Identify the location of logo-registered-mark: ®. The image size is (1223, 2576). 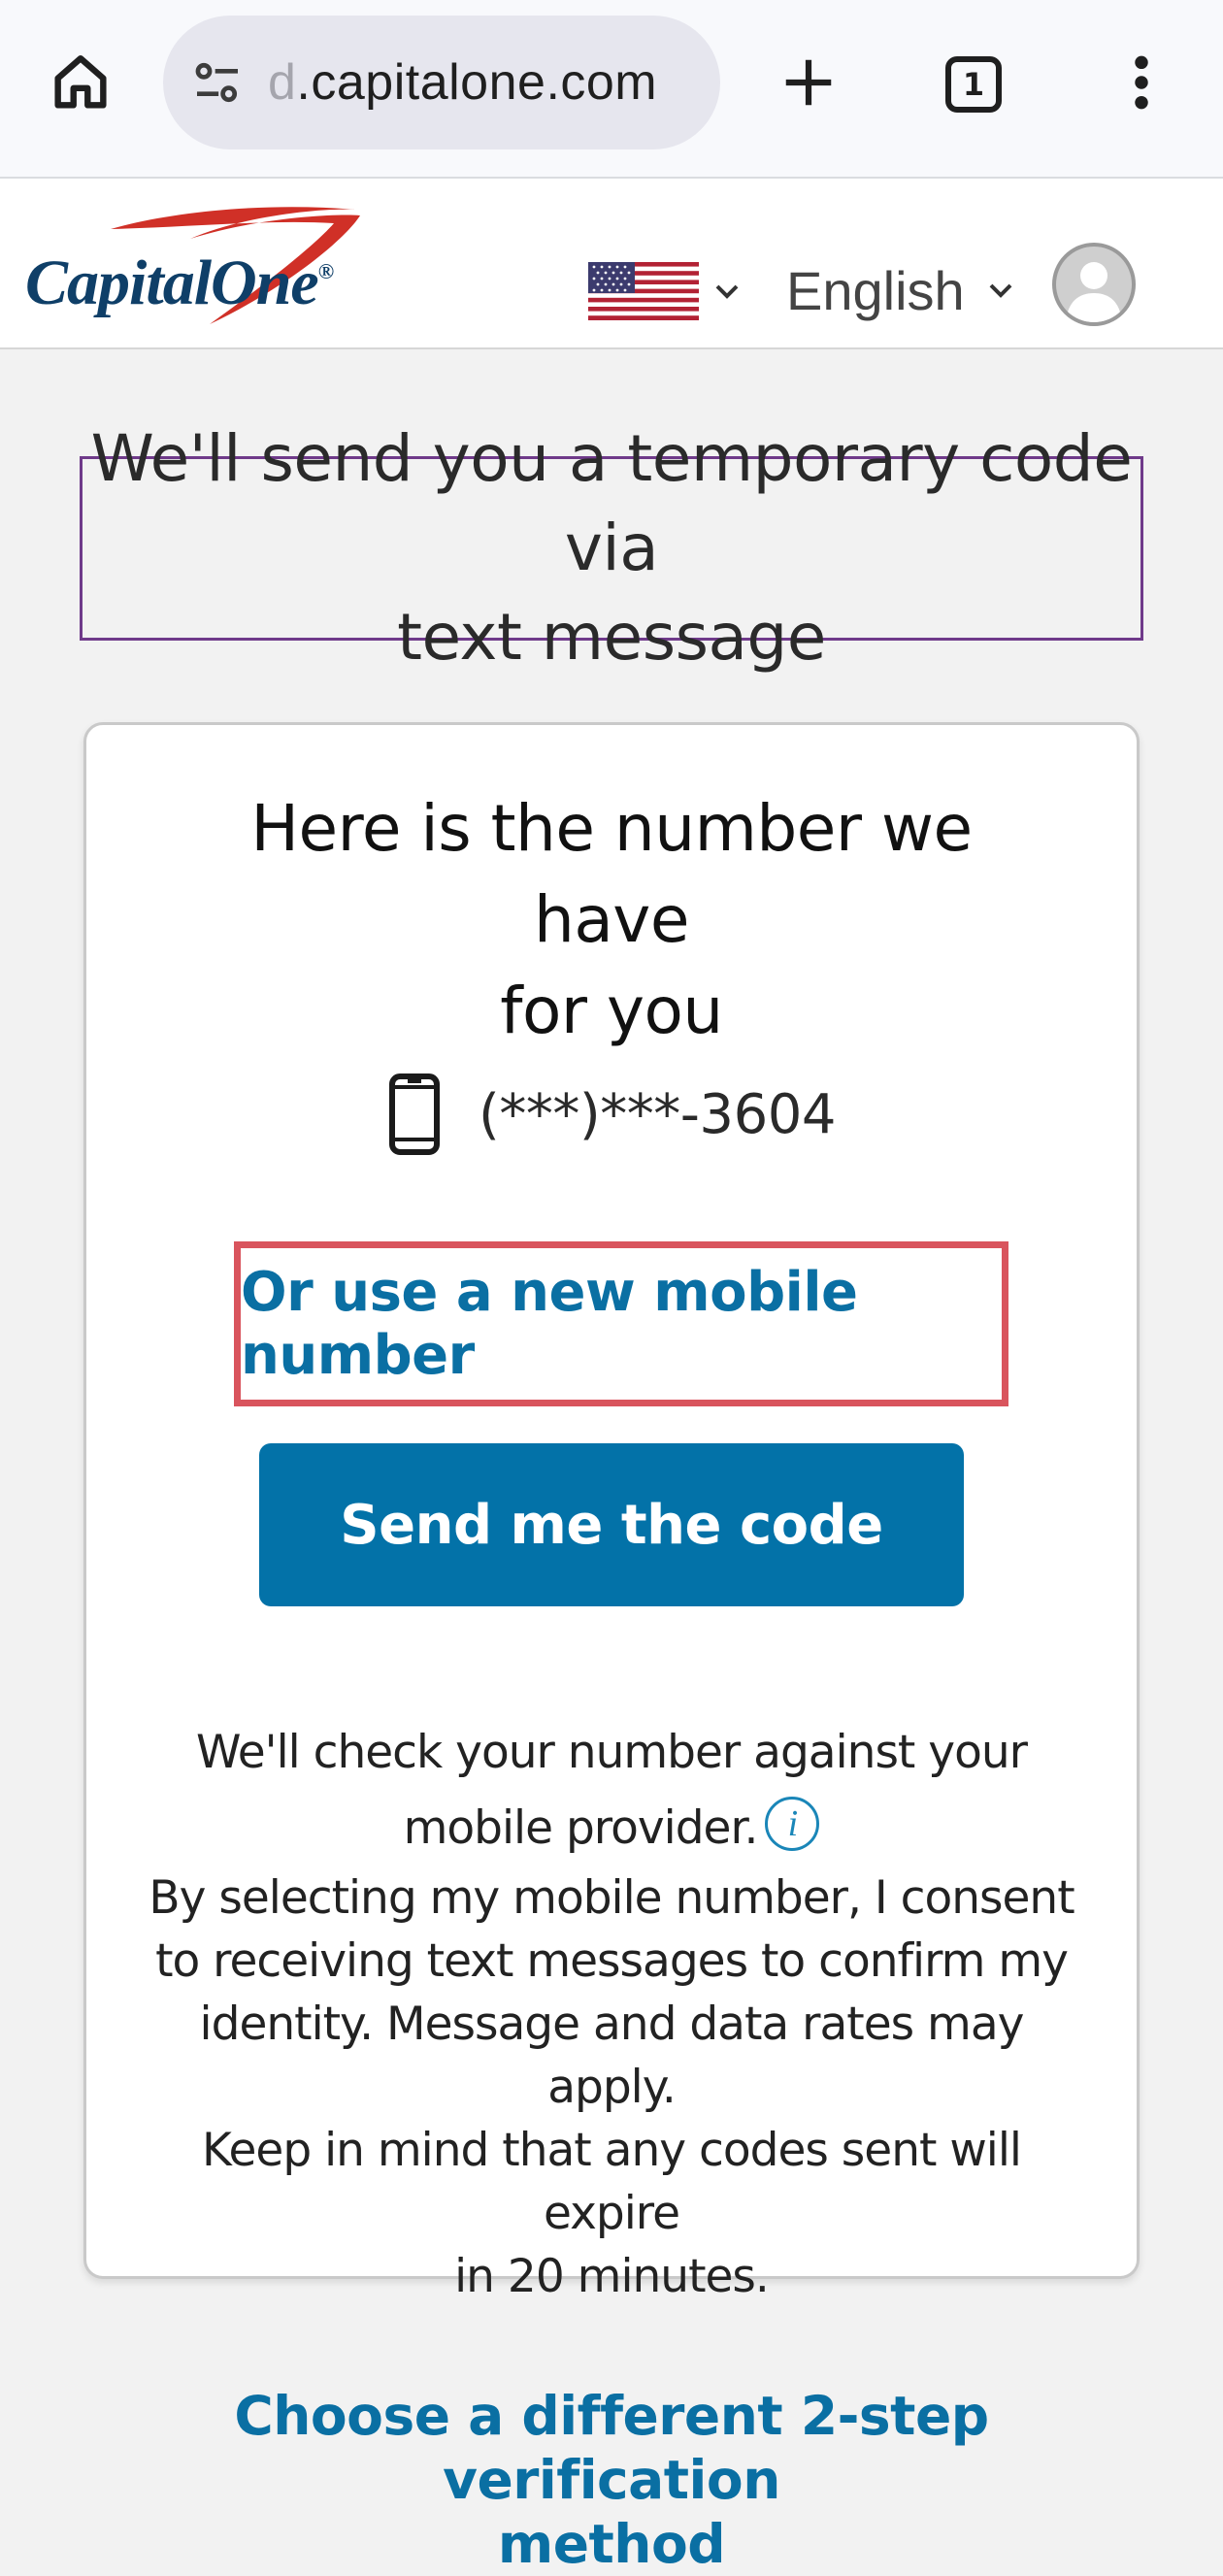
(325, 271).